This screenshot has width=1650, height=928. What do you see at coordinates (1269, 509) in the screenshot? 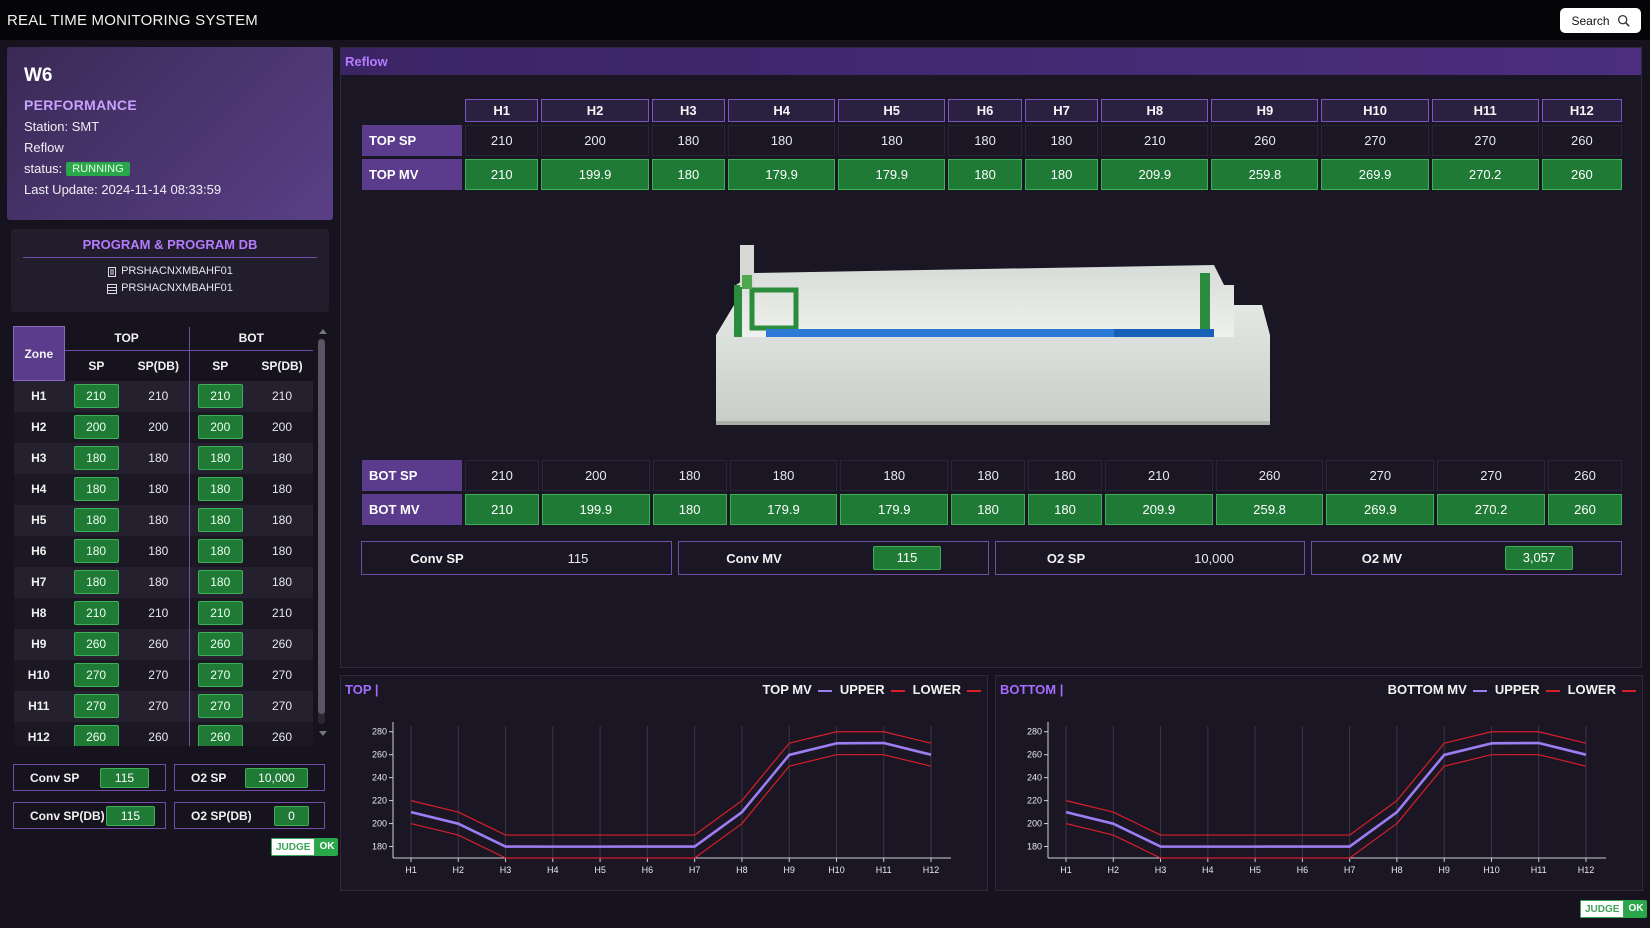
I see `bot-mv-cell: 259.8` at bounding box center [1269, 509].